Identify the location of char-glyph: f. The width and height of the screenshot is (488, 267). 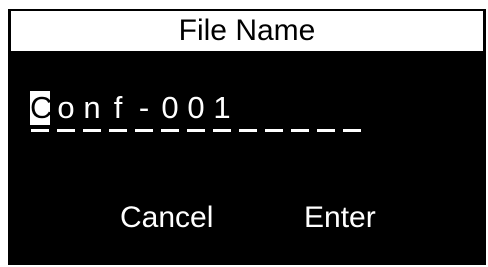
(118, 107).